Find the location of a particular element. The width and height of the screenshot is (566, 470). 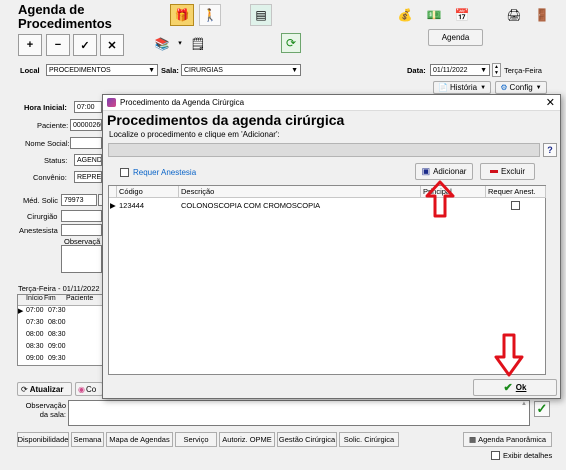

screen-icon: ▤ is located at coordinates (261, 15).